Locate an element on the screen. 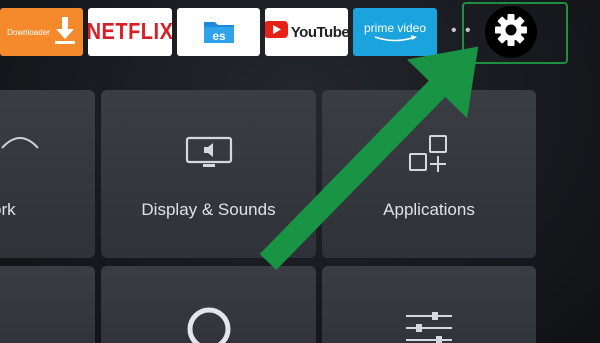 Image resolution: width=600 pixels, height=343 pixels. netflix-logo: NETFLIX is located at coordinates (130, 31).